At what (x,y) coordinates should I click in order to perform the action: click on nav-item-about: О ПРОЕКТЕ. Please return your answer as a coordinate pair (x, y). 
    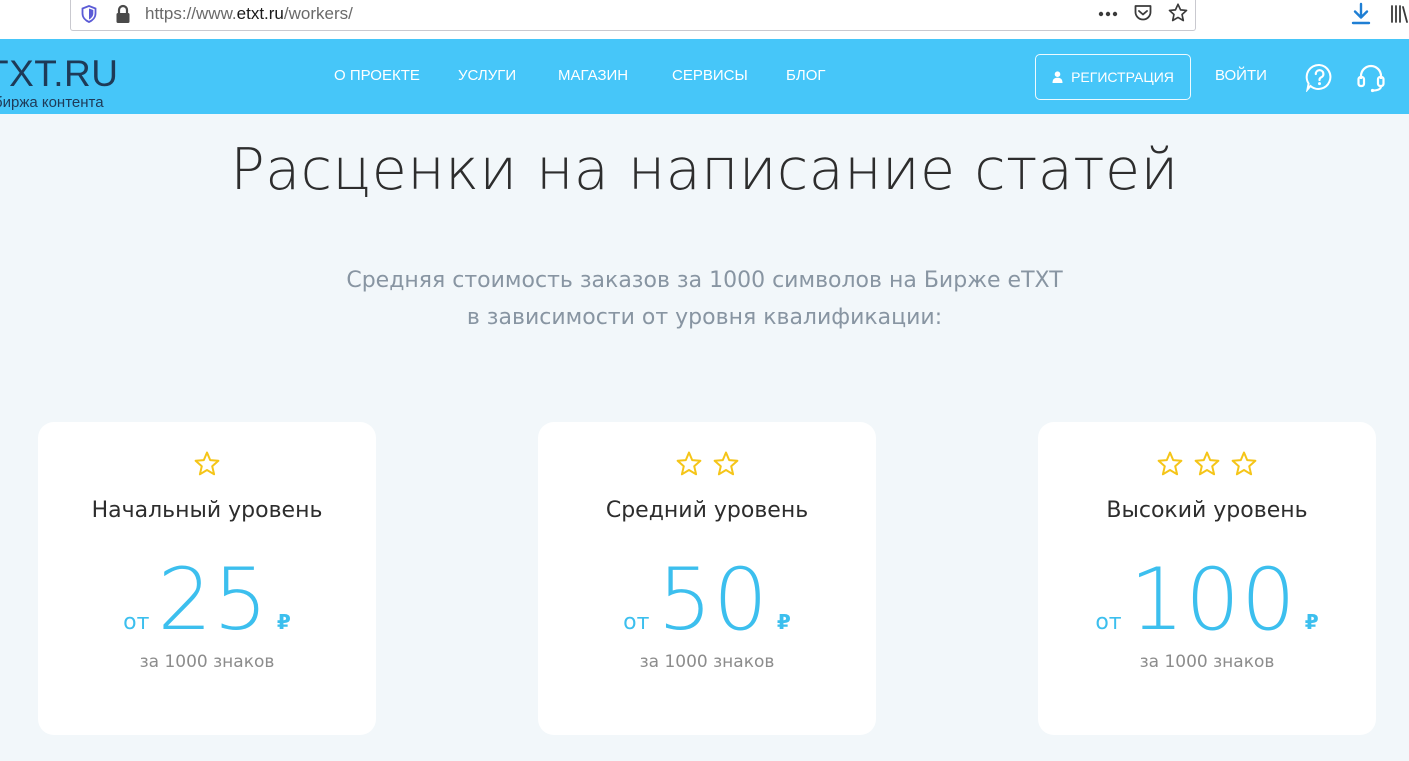
    Looking at the image, I should click on (377, 75).